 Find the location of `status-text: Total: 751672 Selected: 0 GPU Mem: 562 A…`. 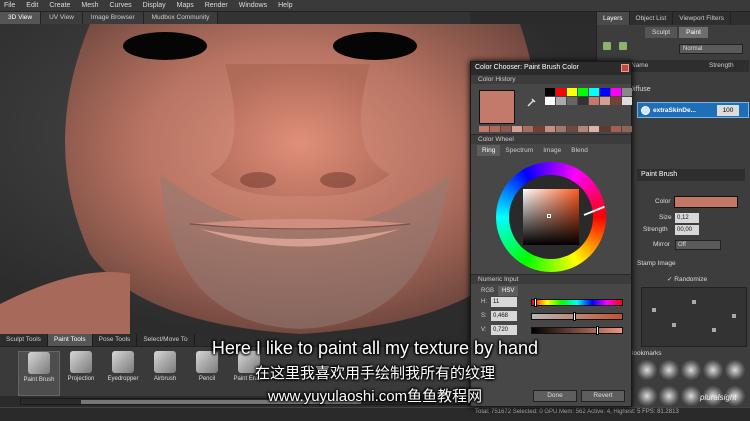

status-text: Total: 751672 Selected: 0 GPU Mem: 562 A… is located at coordinates (577, 412).